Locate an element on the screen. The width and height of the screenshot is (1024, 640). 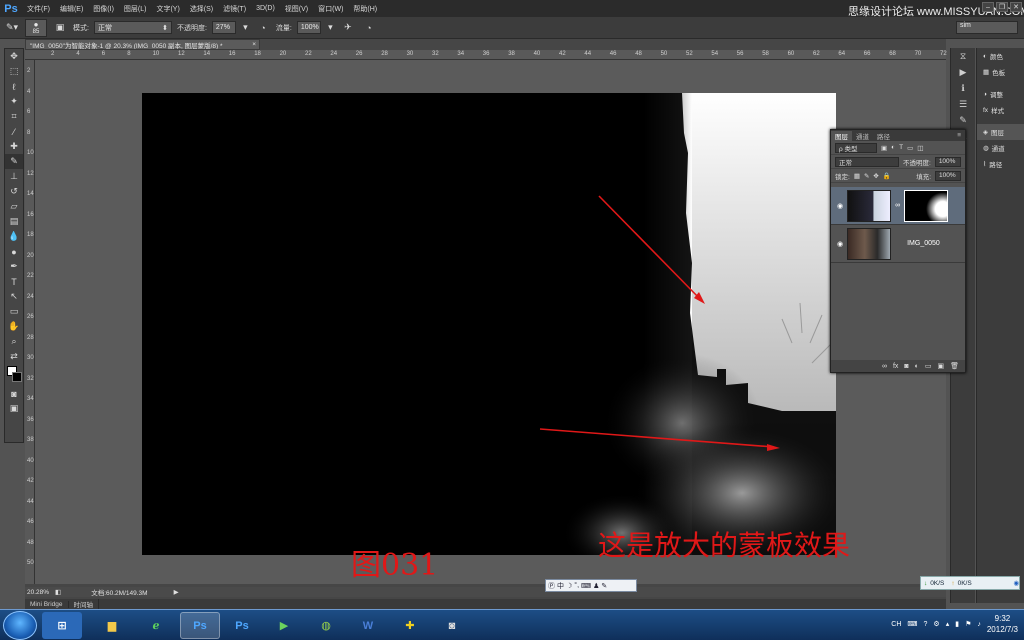
lock-position-icon: ✥ is located at coordinates (875, 176).